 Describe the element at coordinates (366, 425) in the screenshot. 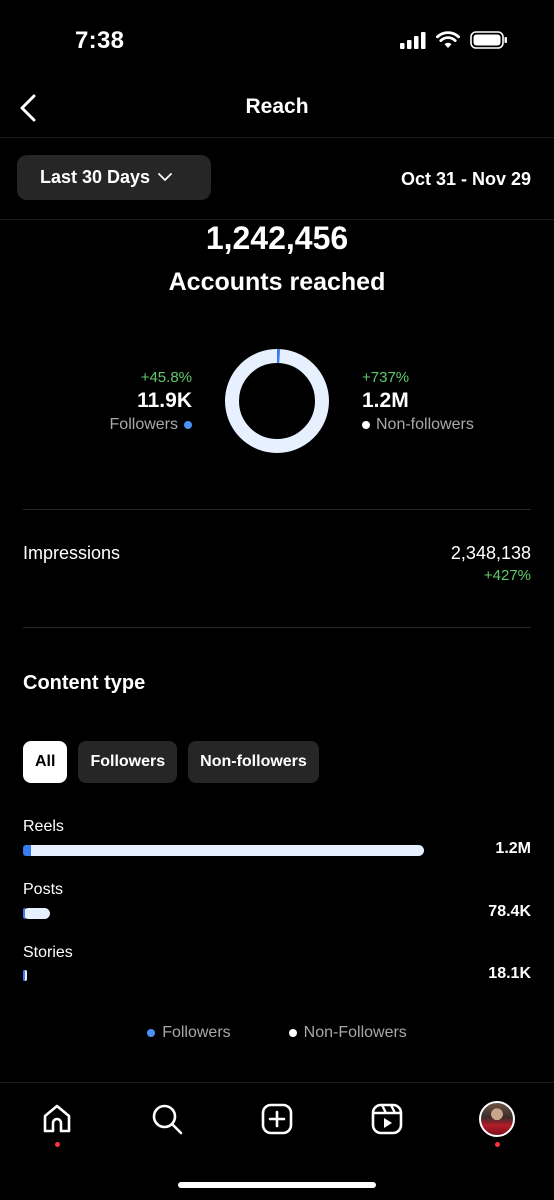

I see `non-followers-legend-dot` at that location.